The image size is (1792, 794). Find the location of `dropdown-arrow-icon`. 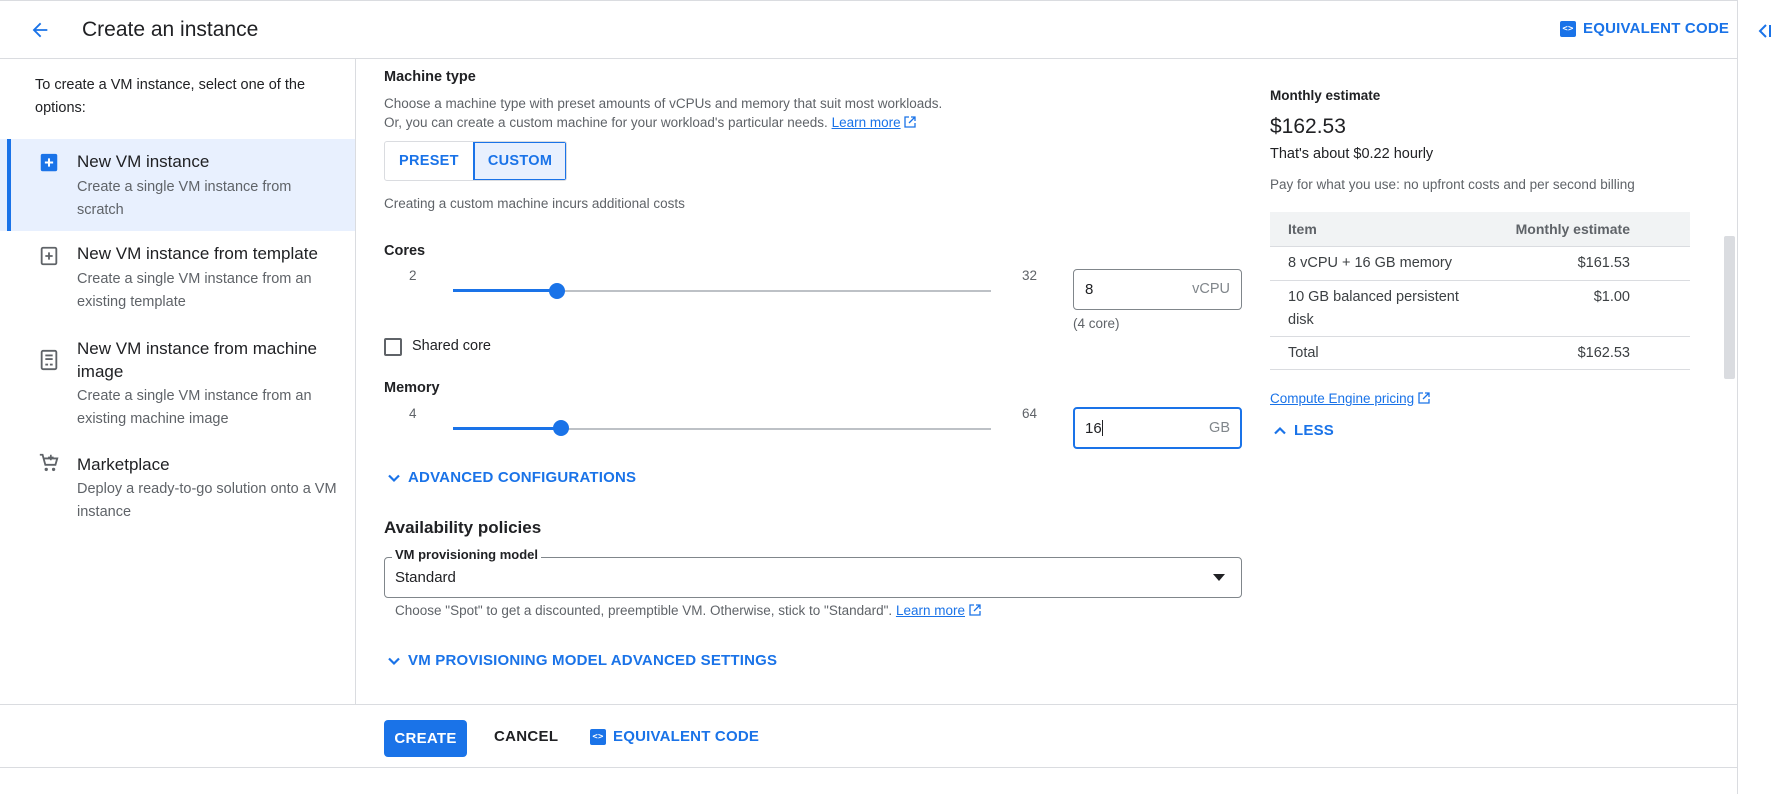

dropdown-arrow-icon is located at coordinates (1219, 577).